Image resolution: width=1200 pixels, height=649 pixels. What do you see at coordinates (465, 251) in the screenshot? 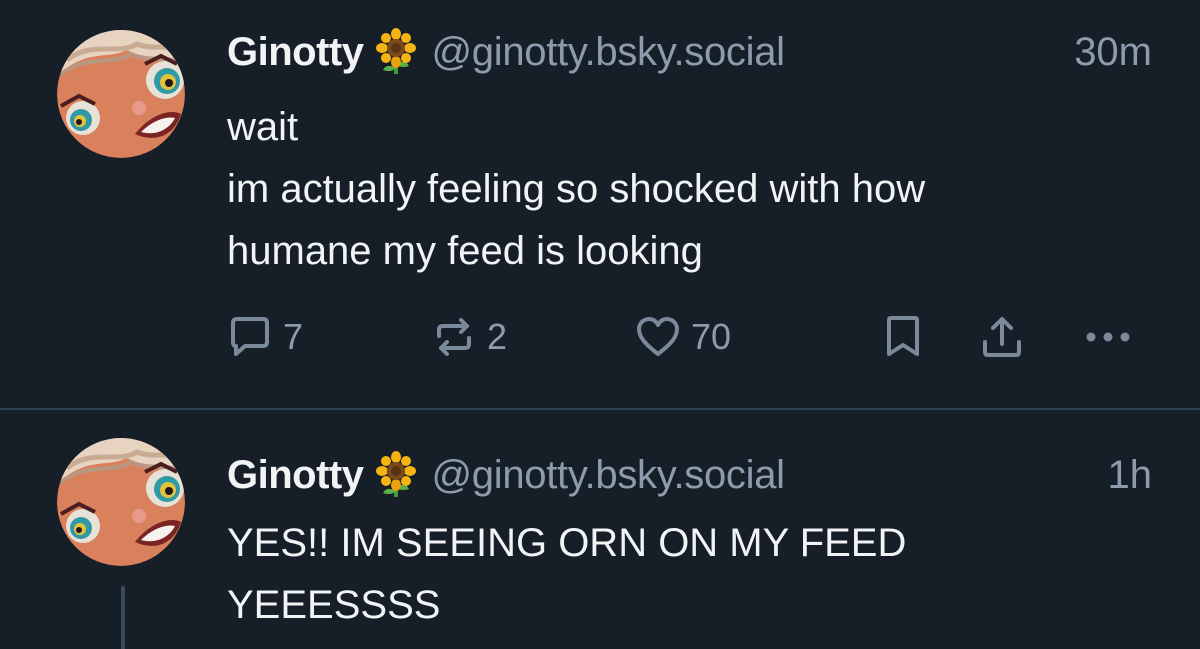
I see `post-text-line: humane my feed is looking` at bounding box center [465, 251].